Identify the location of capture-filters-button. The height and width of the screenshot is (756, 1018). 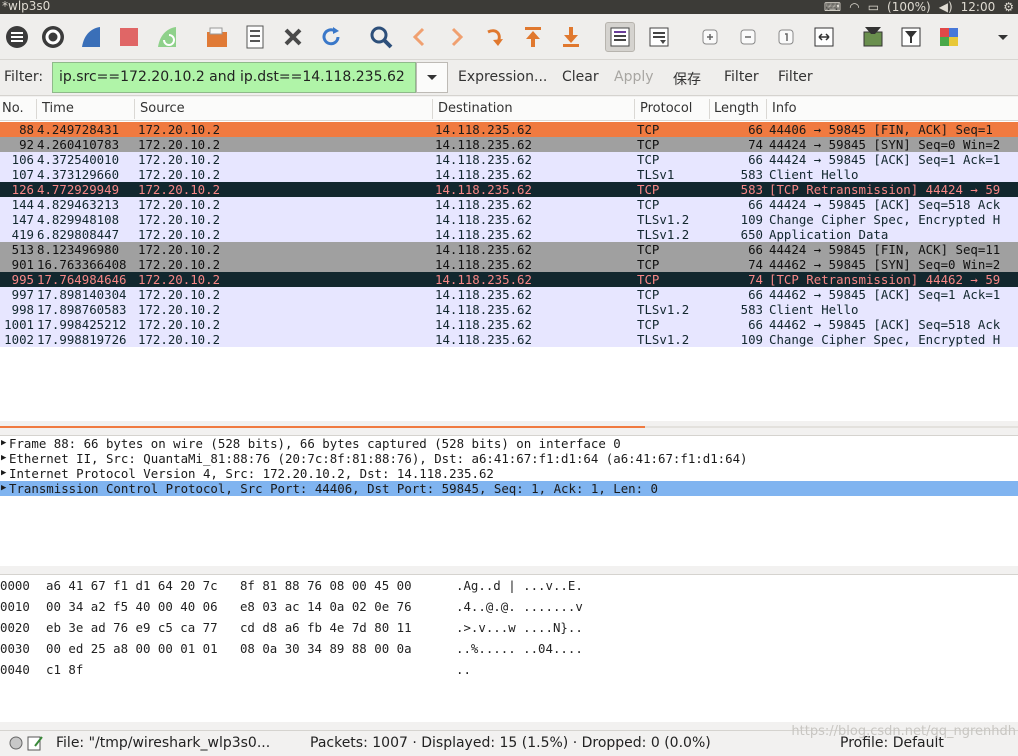
(873, 37).